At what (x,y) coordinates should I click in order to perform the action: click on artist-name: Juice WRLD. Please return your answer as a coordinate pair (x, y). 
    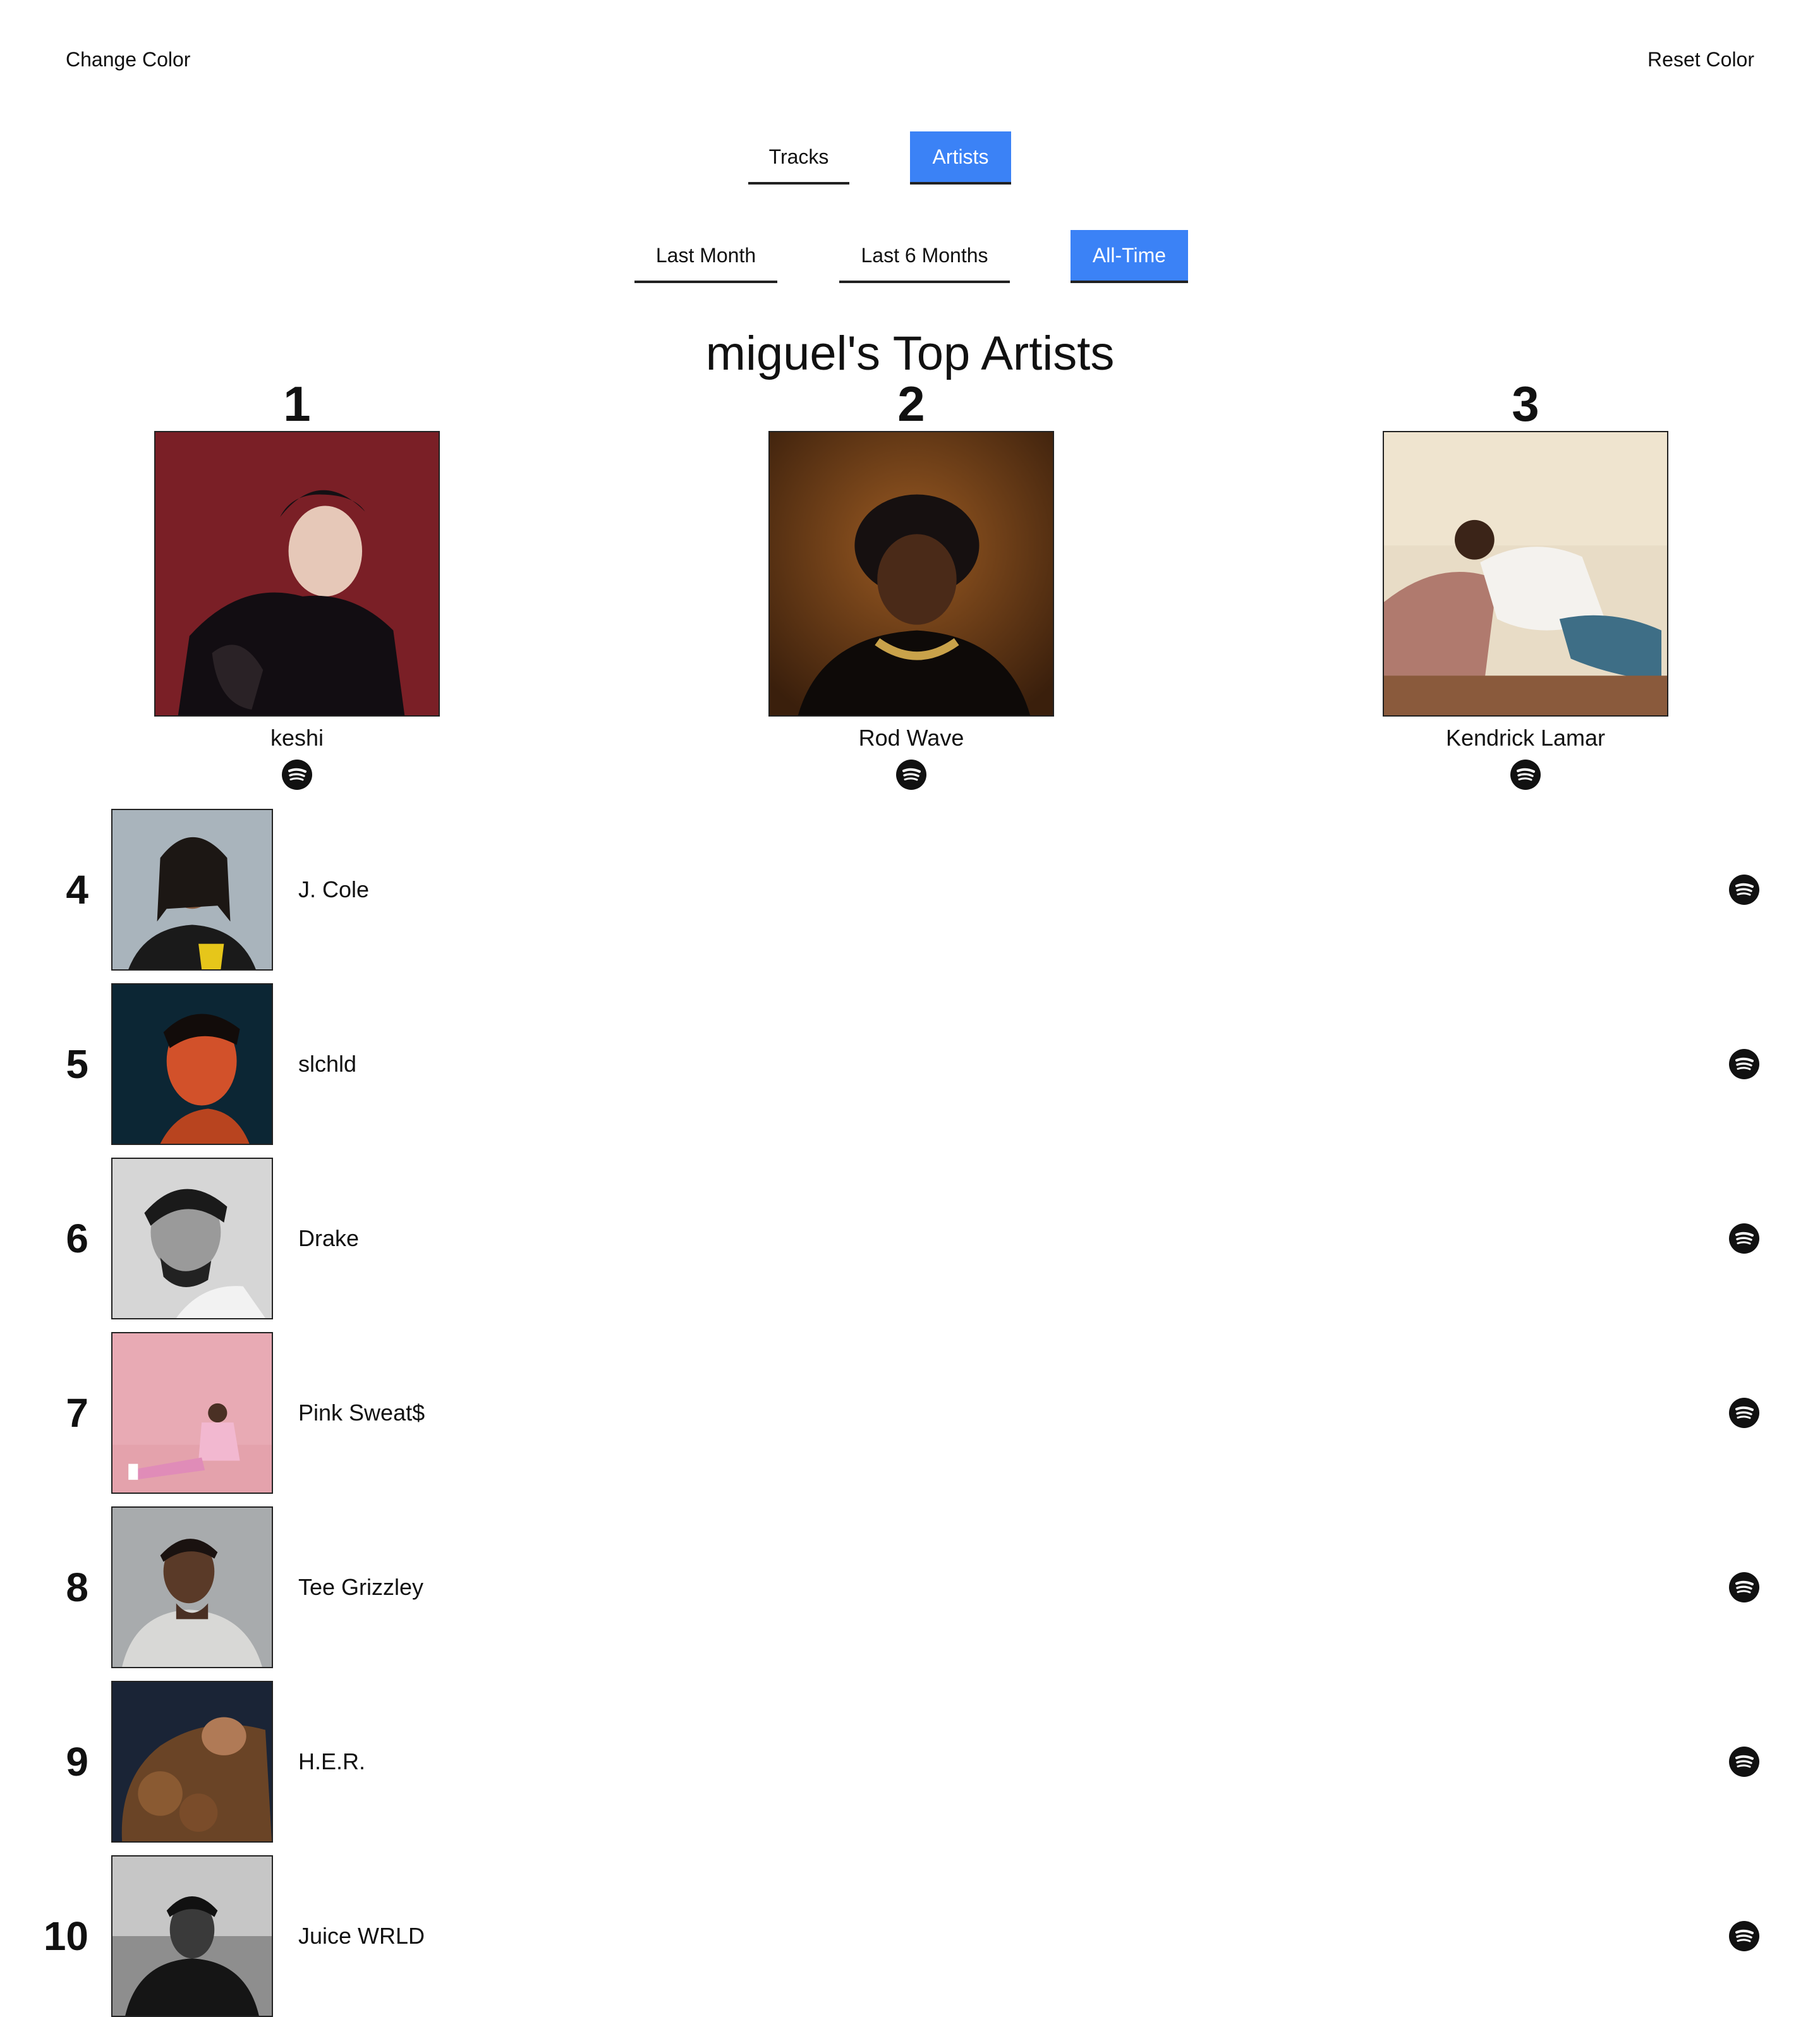
    Looking at the image, I should click on (361, 1936).